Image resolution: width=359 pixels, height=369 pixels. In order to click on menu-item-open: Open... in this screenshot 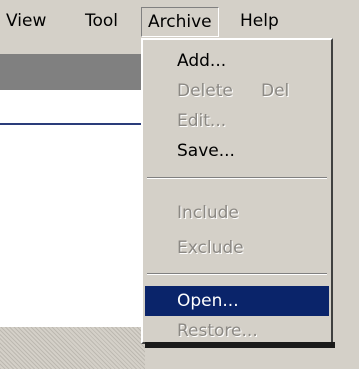, I will do `click(237, 301)`.